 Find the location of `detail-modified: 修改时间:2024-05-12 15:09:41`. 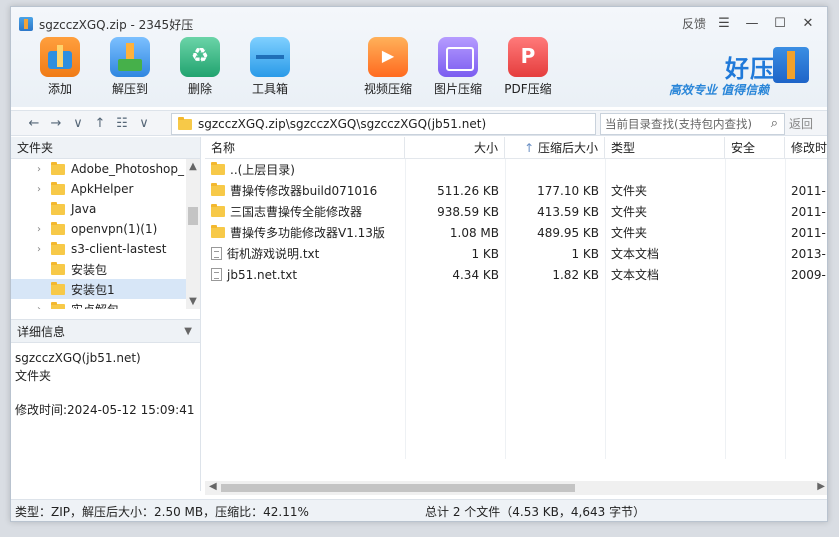

detail-modified: 修改时间:2024-05-12 15:09:41 is located at coordinates (105, 410).